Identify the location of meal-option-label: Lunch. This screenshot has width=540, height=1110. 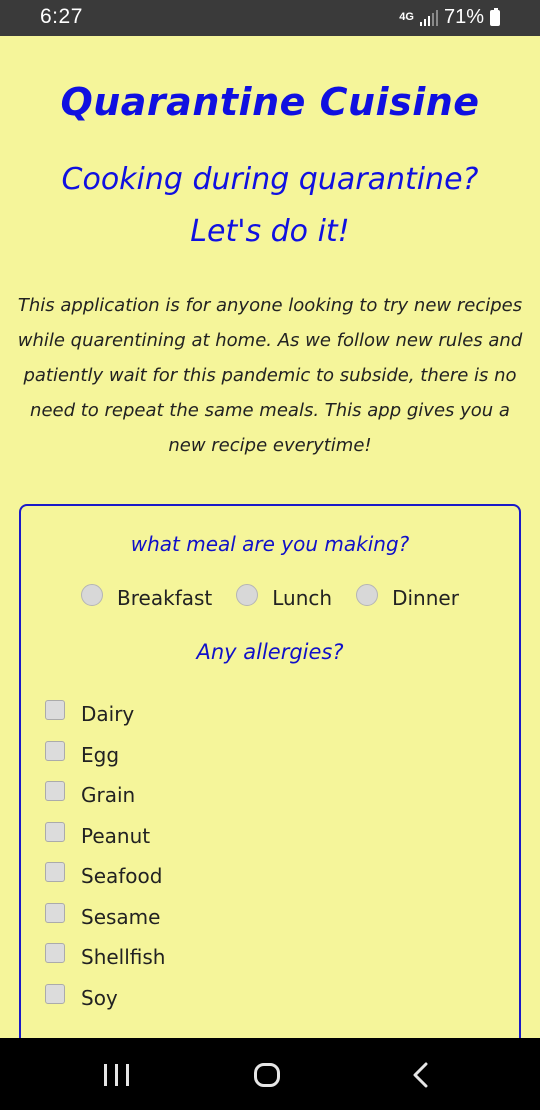
(302, 598).